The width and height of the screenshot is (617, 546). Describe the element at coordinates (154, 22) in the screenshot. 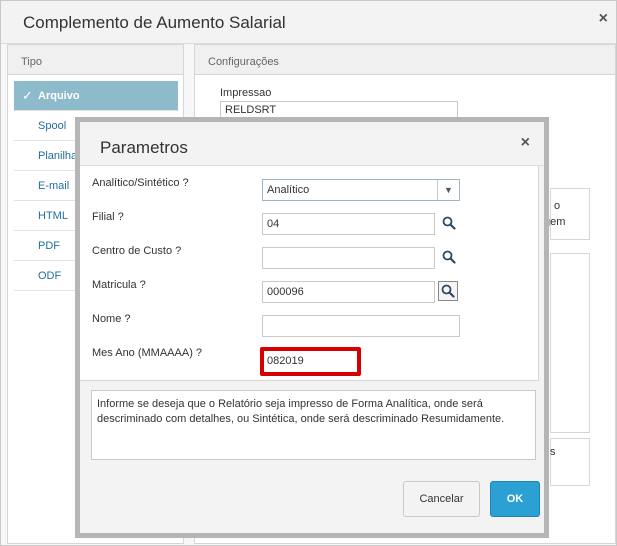

I see `window-title: Complemento de Aumento Salarial` at that location.